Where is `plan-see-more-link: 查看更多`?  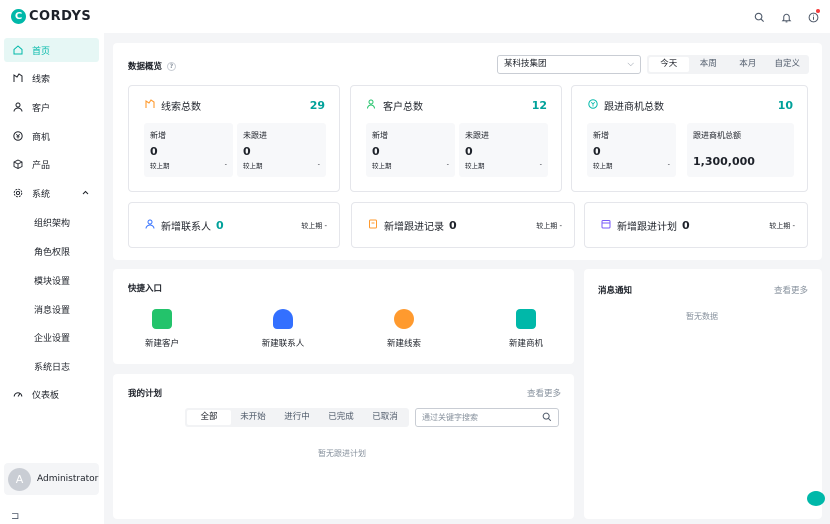
plan-see-more-link: 查看更多 is located at coordinates (544, 393).